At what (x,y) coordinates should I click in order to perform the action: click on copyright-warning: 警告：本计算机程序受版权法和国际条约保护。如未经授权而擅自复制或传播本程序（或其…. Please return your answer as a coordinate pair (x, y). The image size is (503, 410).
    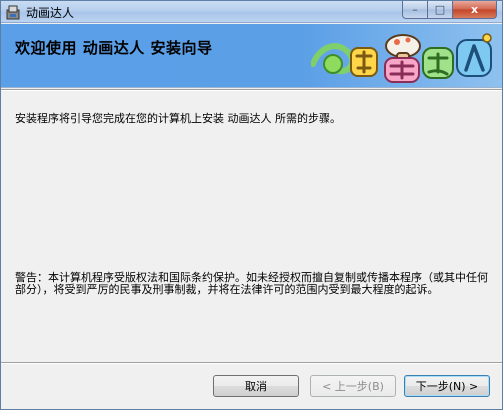
    Looking at the image, I should click on (251, 283).